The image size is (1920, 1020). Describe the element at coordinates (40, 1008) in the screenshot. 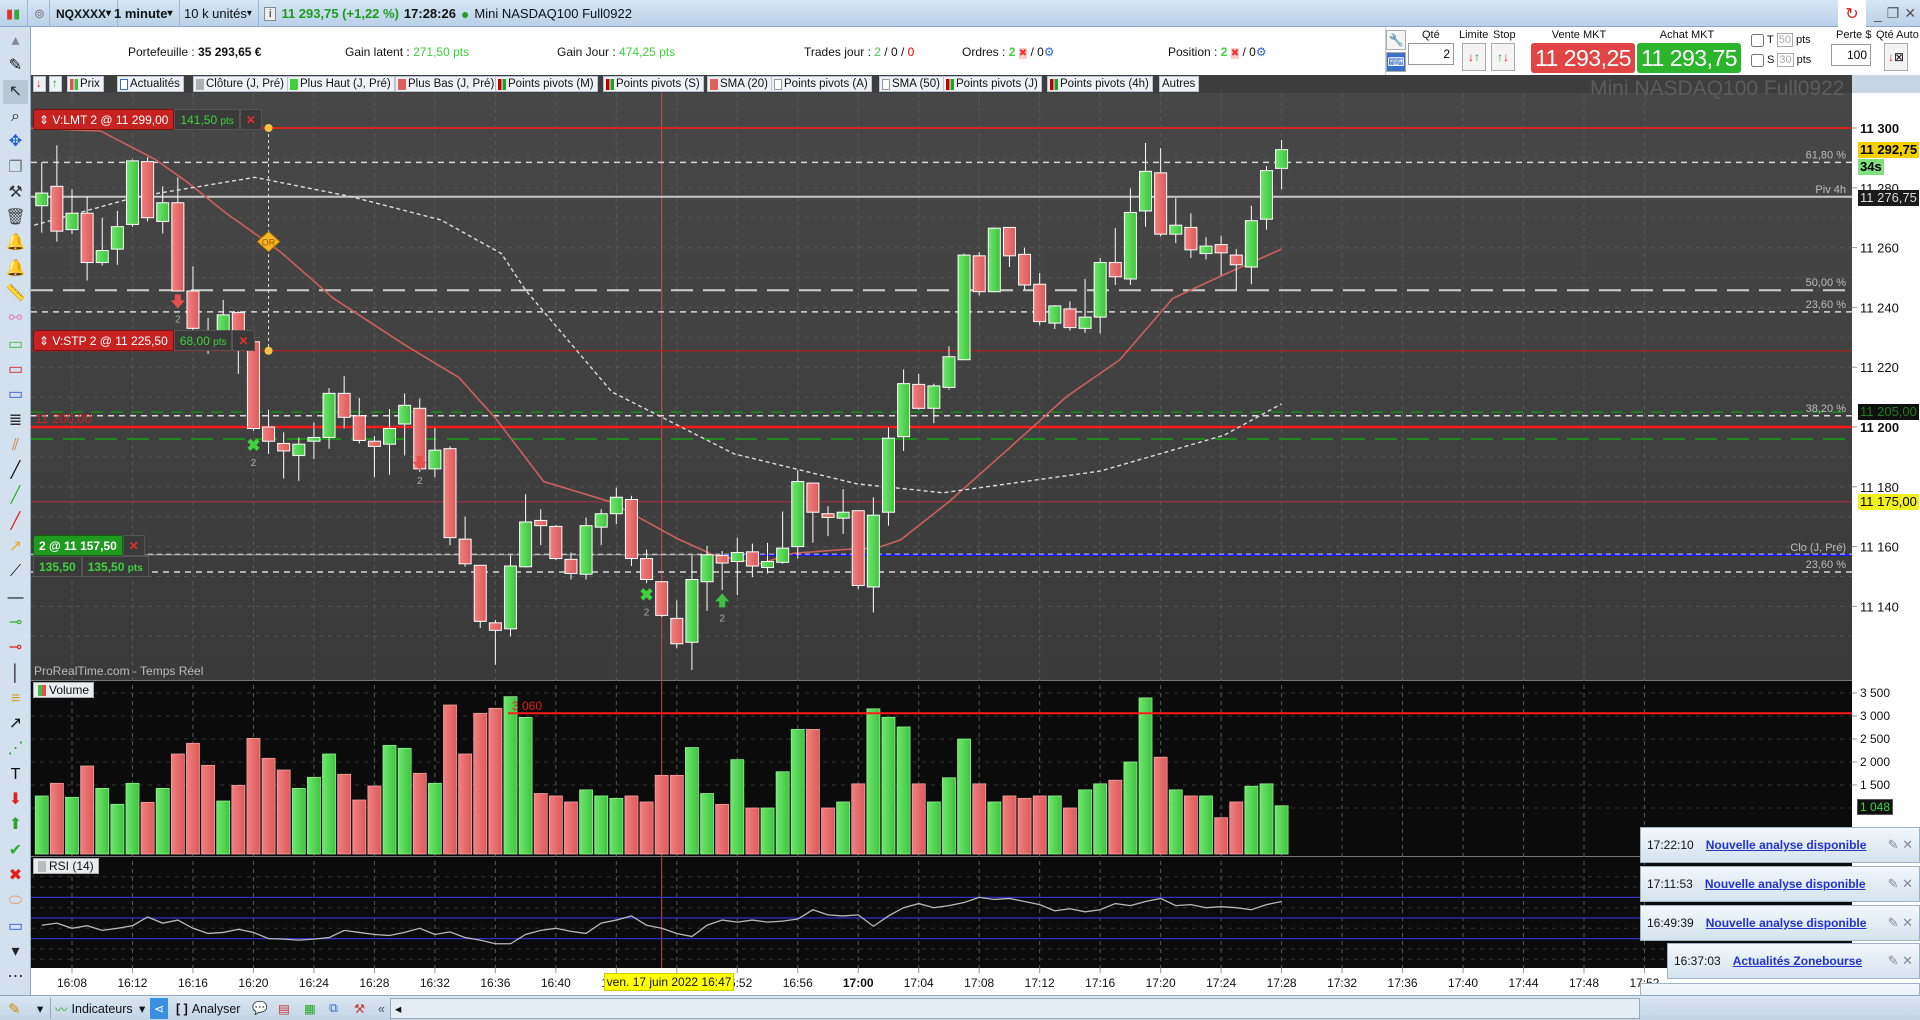

I see `drawing-mode-dropdown: ▾` at that location.